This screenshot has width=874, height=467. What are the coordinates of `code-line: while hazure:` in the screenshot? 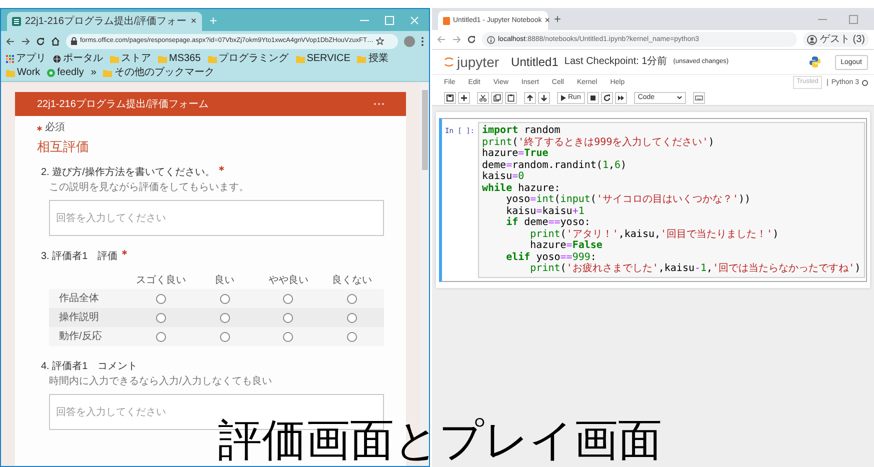 It's located at (522, 188).